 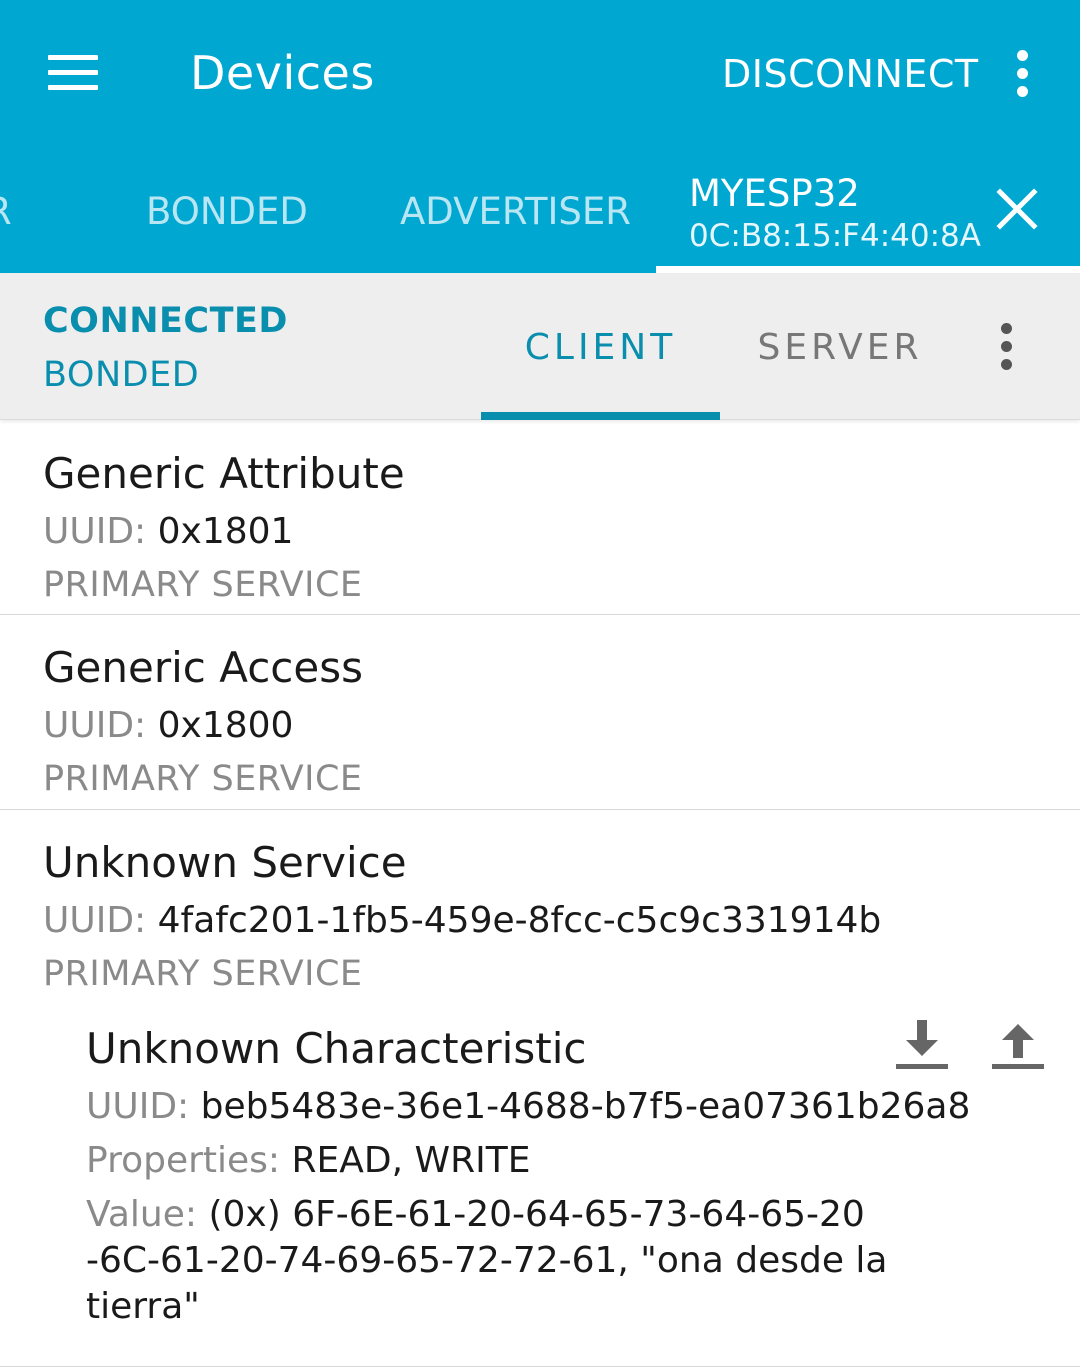 I want to click on page-title: Devices, so click(x=282, y=73).